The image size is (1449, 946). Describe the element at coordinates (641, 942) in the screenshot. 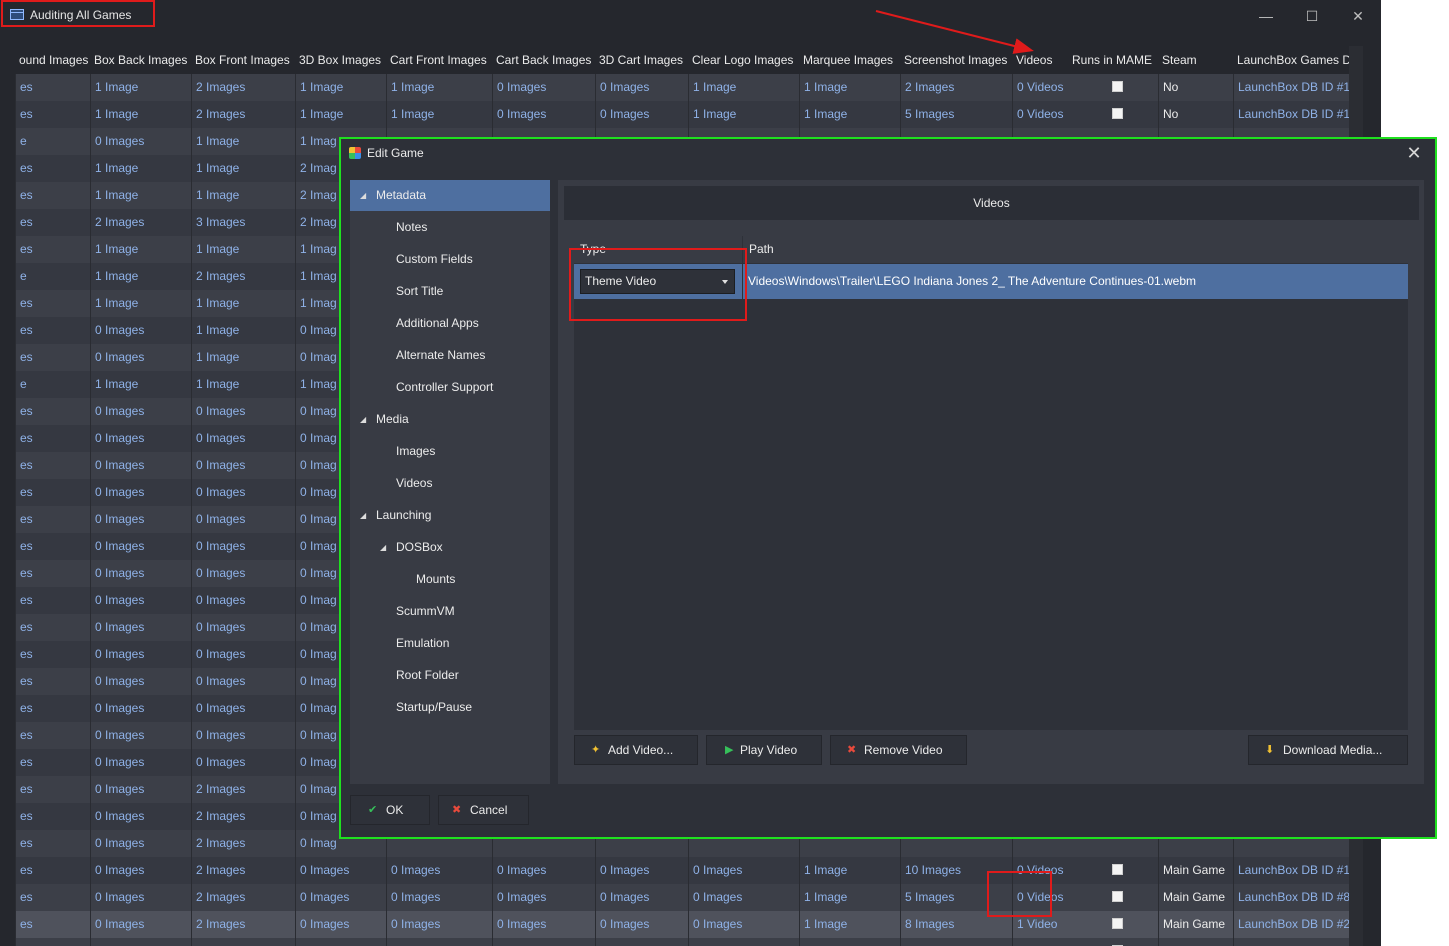

I see `table-cell-cart3d: 0 Images` at that location.